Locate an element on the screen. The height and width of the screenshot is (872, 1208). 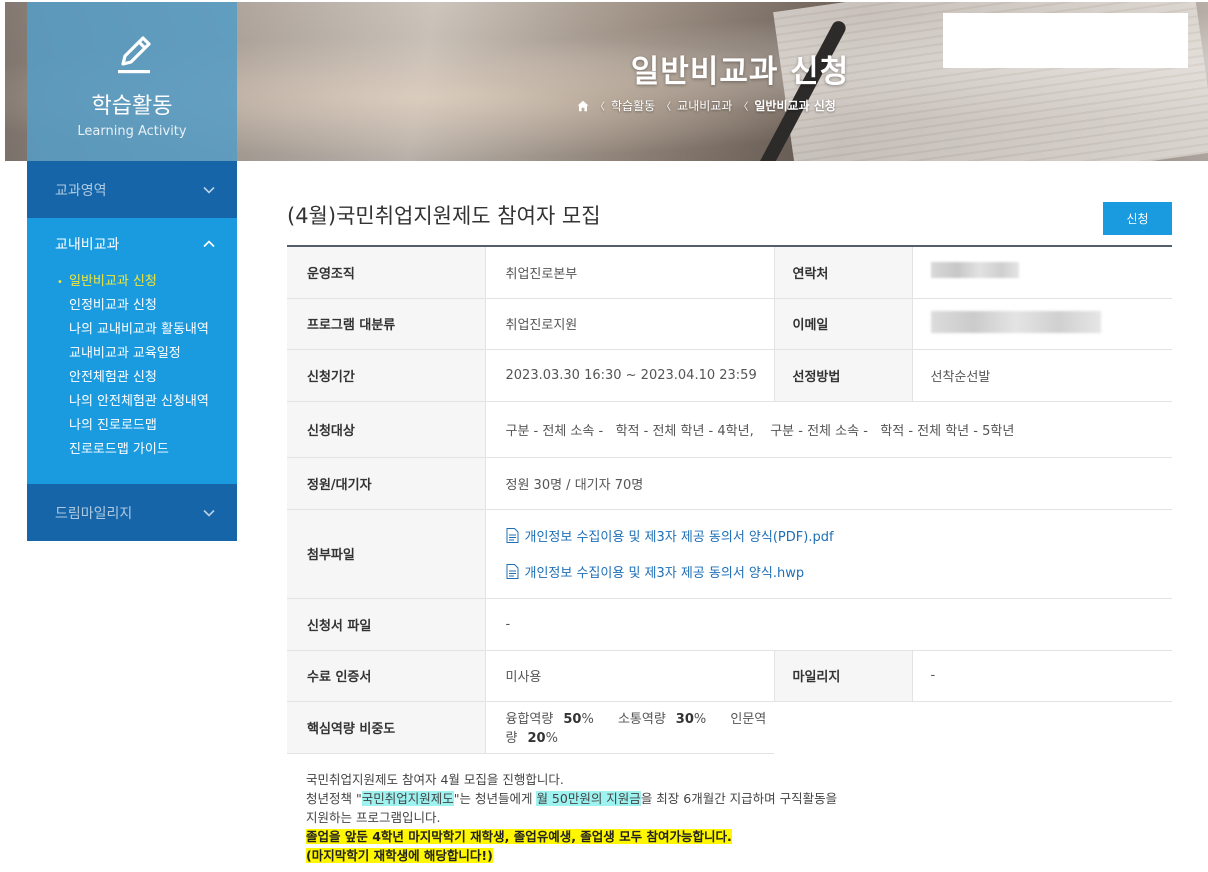
breadcrumb-current: 일반비교과 신청 is located at coordinates (795, 106).